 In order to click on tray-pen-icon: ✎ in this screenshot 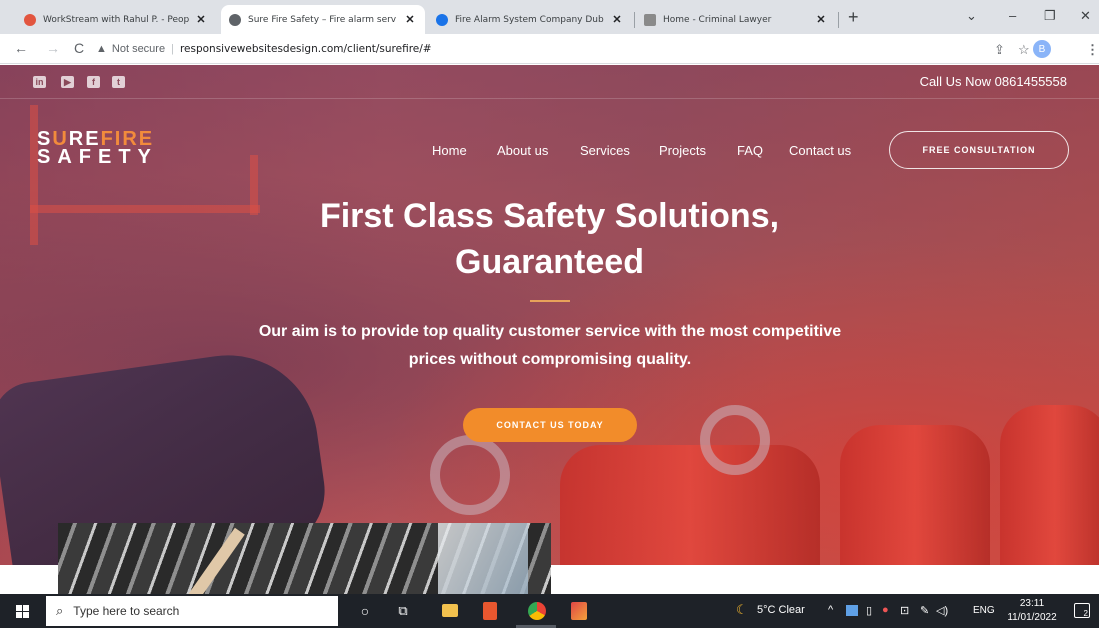, I will do `click(924, 610)`.